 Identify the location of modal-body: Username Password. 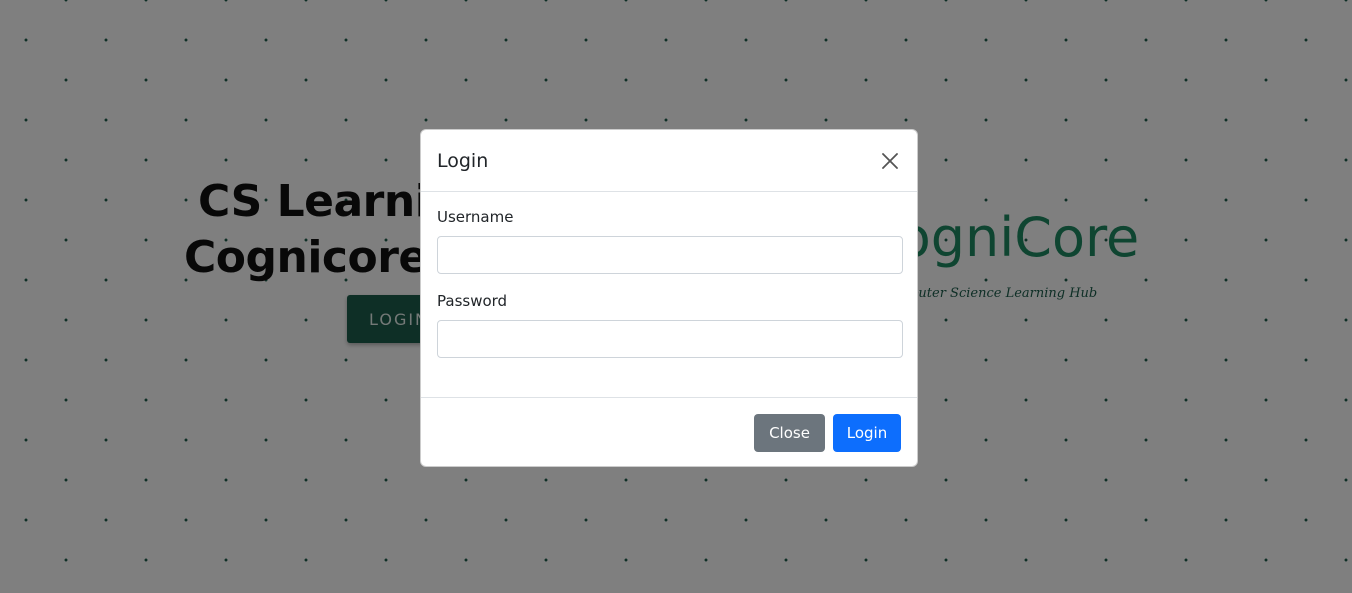
(669, 294).